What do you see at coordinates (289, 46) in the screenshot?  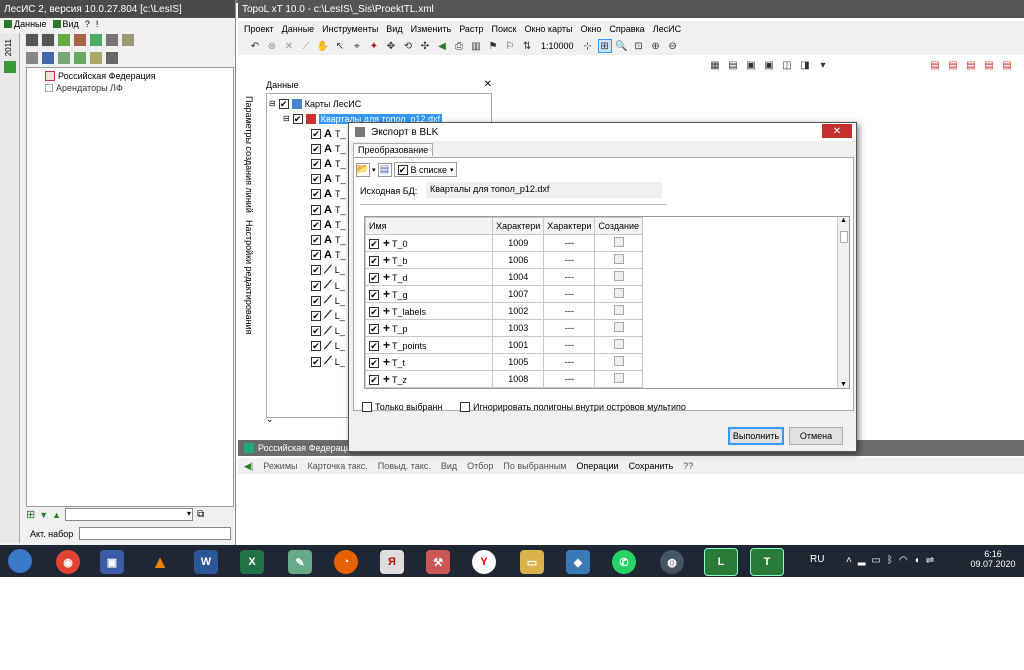 I see `cut-icon: ✕` at bounding box center [289, 46].